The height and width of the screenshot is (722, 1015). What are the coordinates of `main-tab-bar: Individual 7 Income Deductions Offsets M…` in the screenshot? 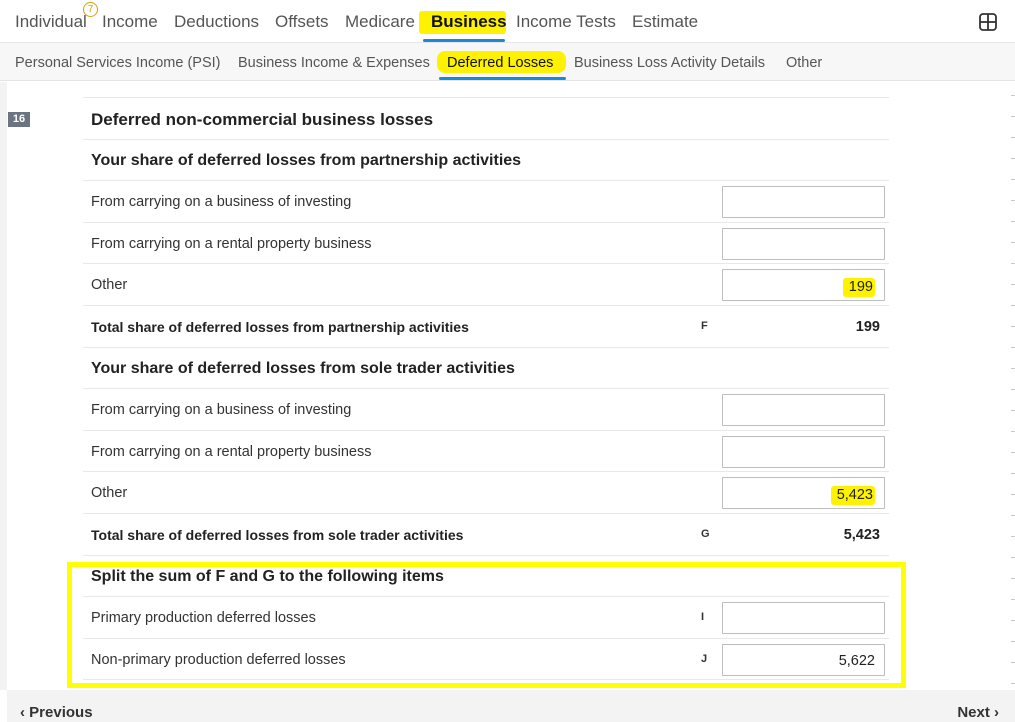 It's located at (507, 21).